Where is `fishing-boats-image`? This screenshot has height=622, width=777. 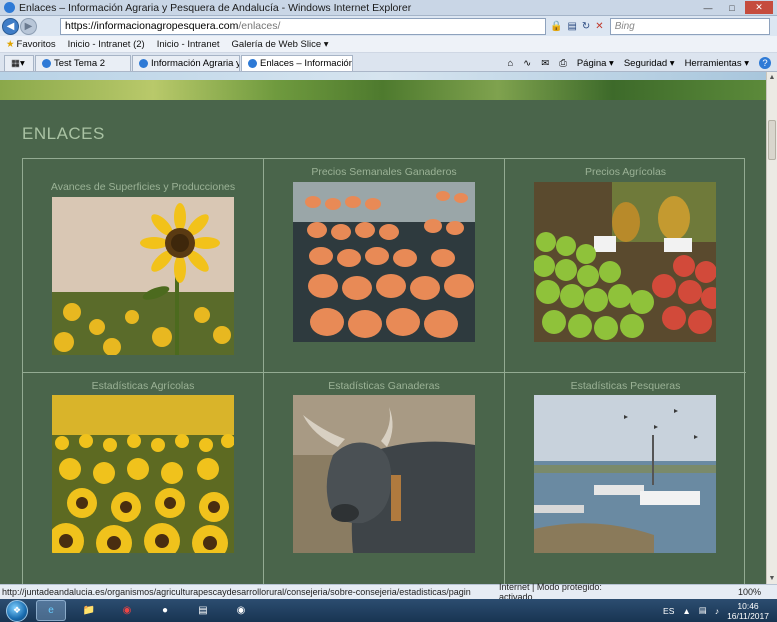 fishing-boats-image is located at coordinates (625, 474).